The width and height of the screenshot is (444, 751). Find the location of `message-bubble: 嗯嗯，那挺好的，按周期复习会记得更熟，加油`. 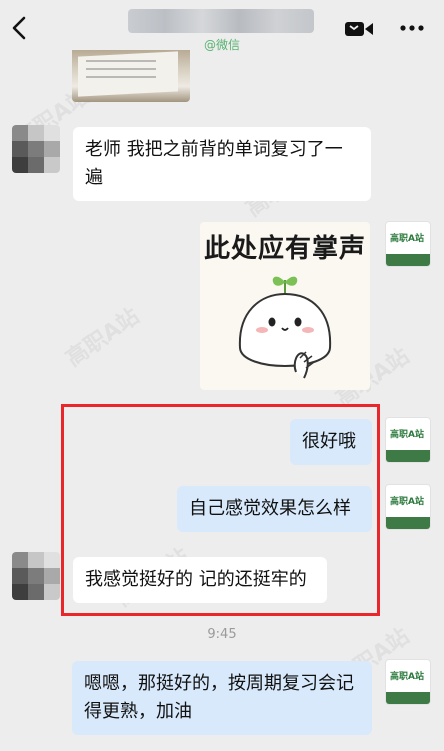

message-bubble: 嗯嗯，那挺好的，按周期复习会记得更熟，加油 is located at coordinates (222, 698).